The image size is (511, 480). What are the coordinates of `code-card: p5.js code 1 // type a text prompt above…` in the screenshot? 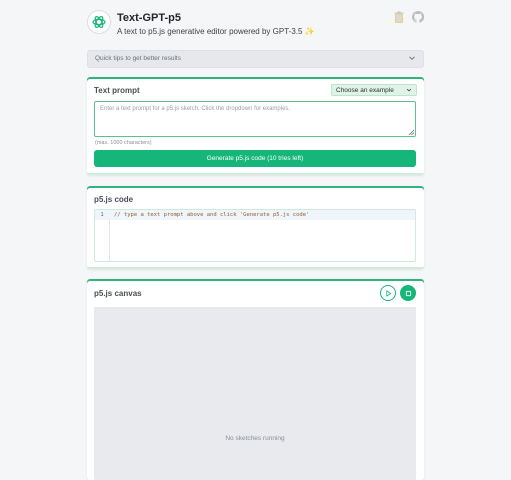 It's located at (255, 227).